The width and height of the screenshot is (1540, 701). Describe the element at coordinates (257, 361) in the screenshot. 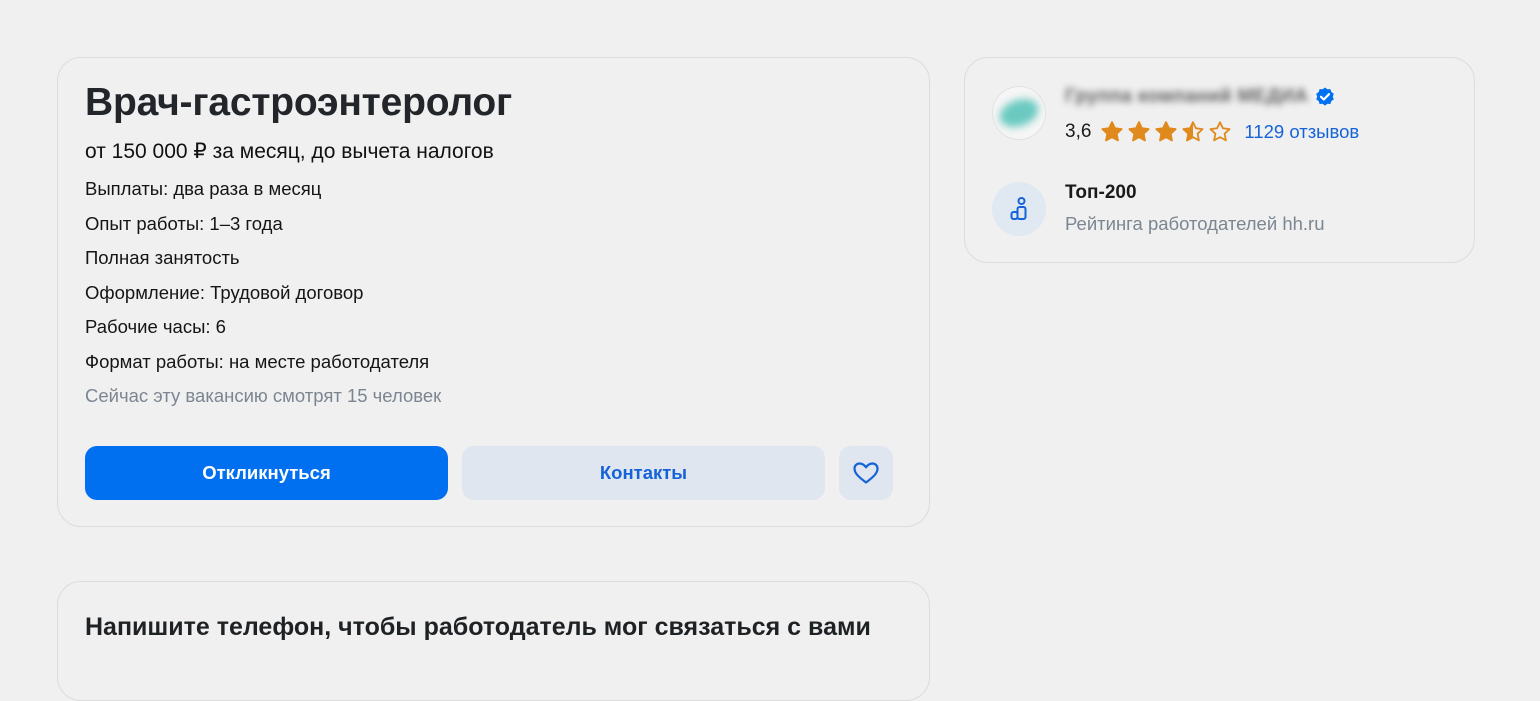

I see `detail-work-format: Формат работы: на месте работодателя` at that location.